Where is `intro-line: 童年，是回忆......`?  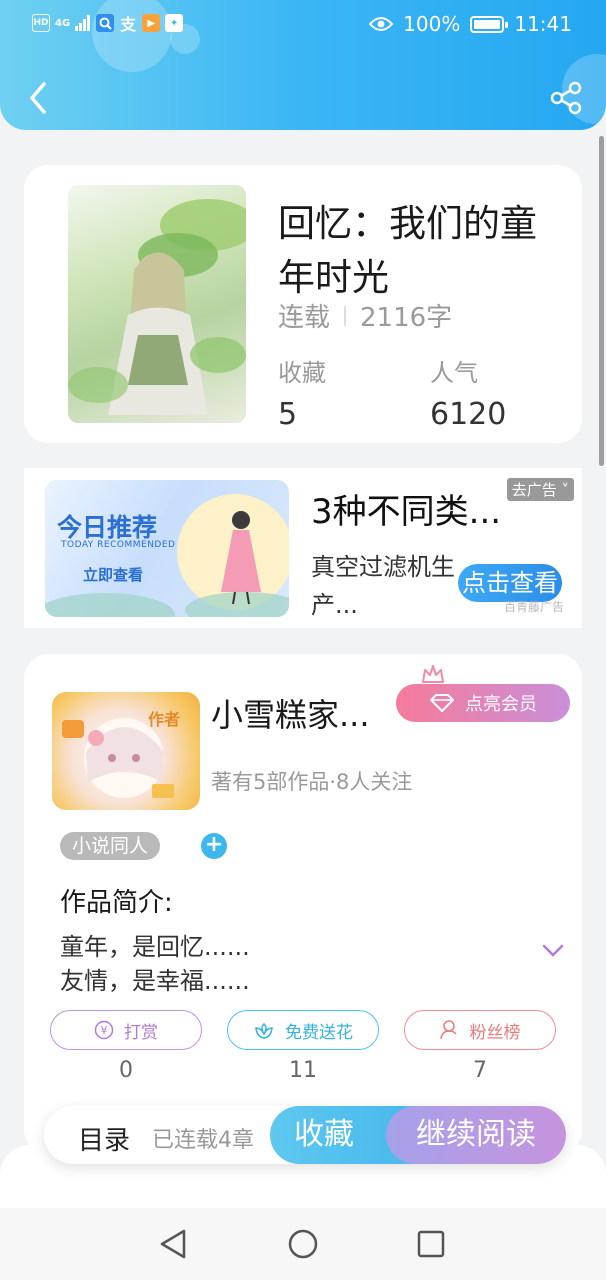 intro-line: 童年，是回忆...... is located at coordinates (155, 947).